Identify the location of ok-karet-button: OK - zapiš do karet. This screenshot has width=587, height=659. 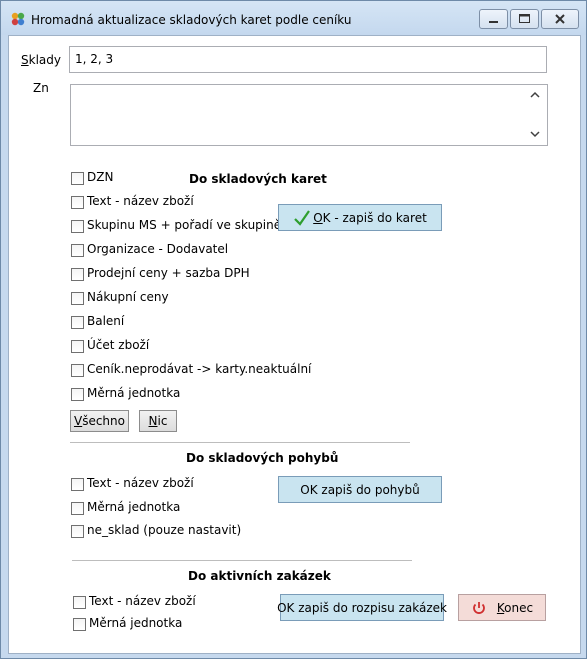
(360, 217).